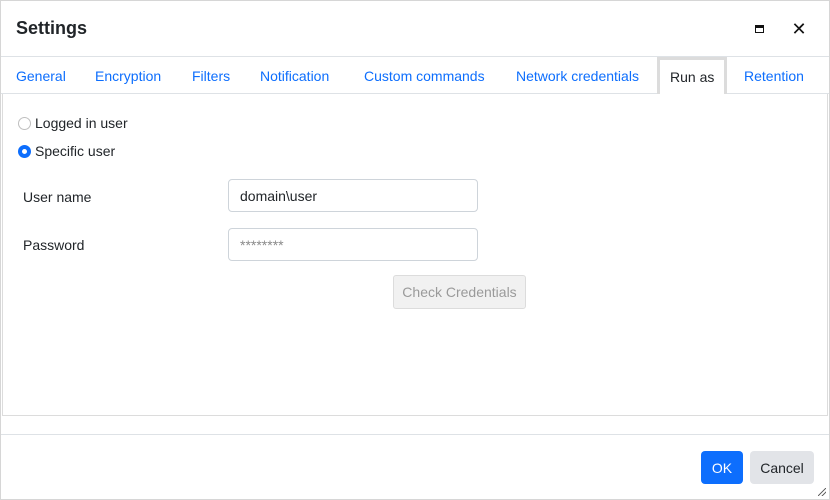 This screenshot has height=500, width=830. I want to click on cancel-button: Cancel, so click(782, 467).